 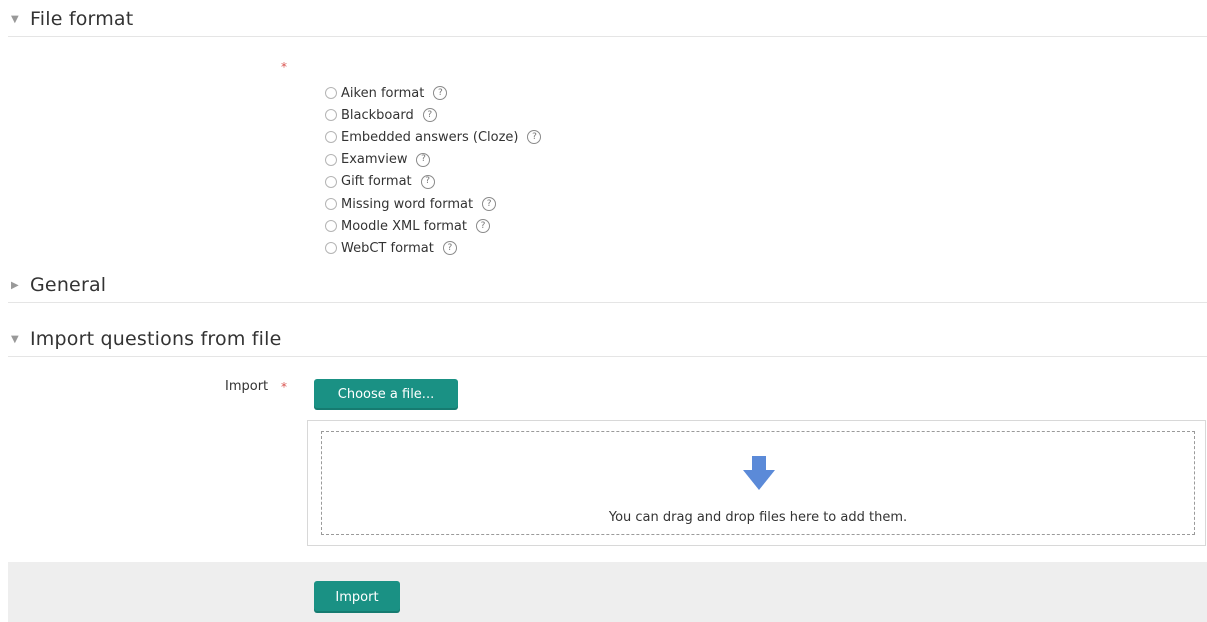 What do you see at coordinates (387, 248) in the screenshot?
I see `radio-label: WebCT format` at bounding box center [387, 248].